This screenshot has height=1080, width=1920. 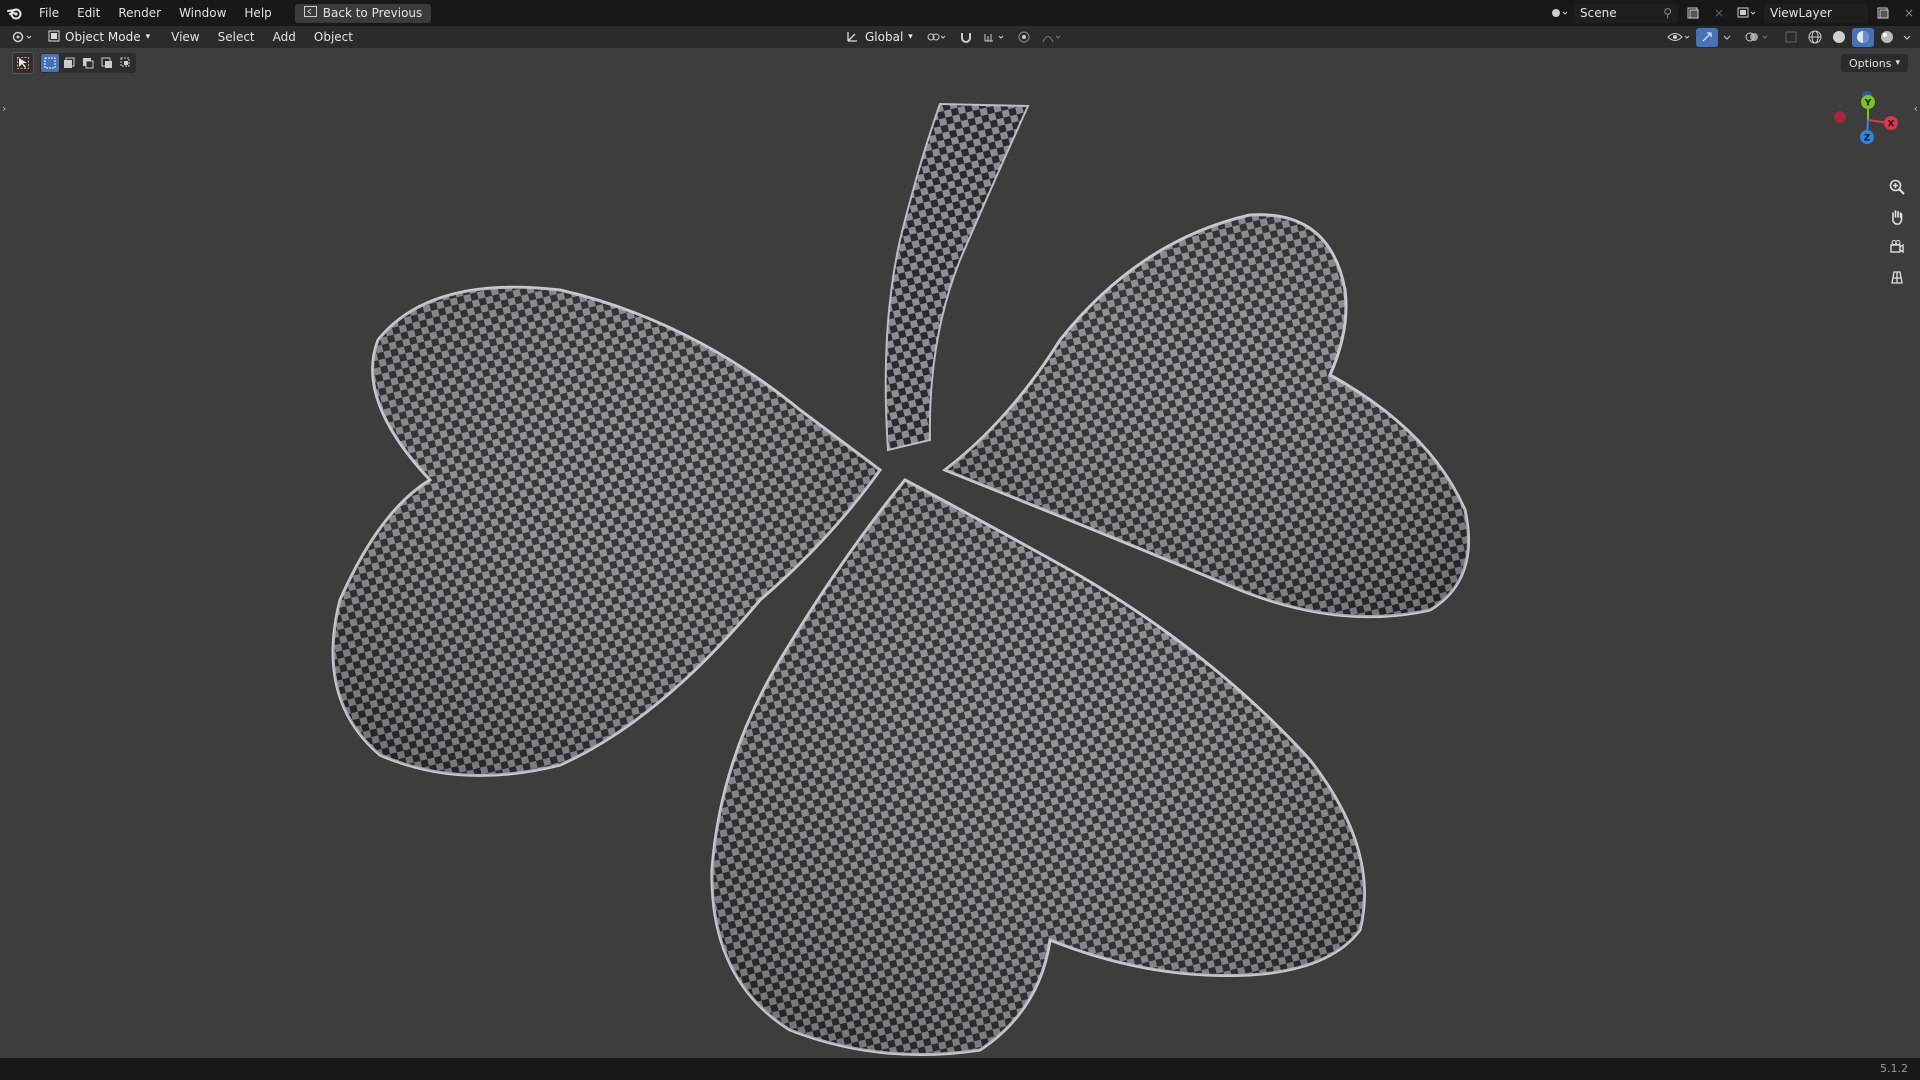 What do you see at coordinates (139, 13) in the screenshot?
I see `menu-render: Render` at bounding box center [139, 13].